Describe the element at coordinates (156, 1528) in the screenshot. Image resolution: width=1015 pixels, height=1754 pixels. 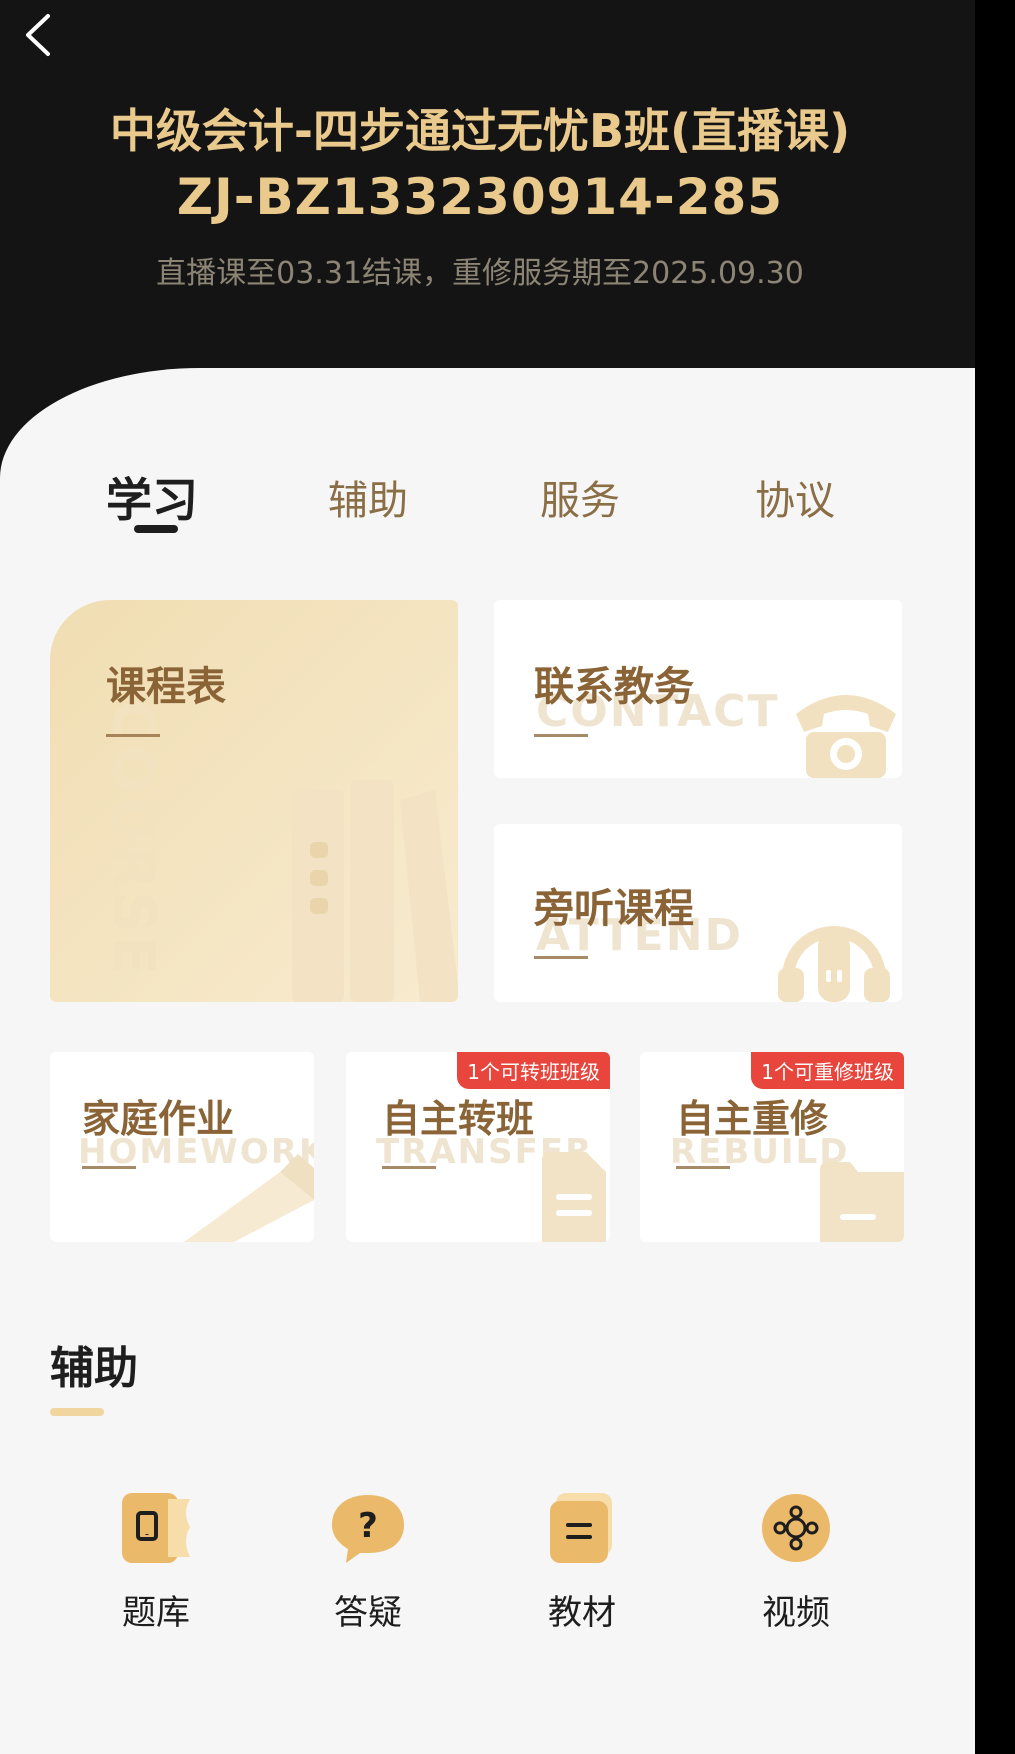
I see `question-bank-icon` at that location.